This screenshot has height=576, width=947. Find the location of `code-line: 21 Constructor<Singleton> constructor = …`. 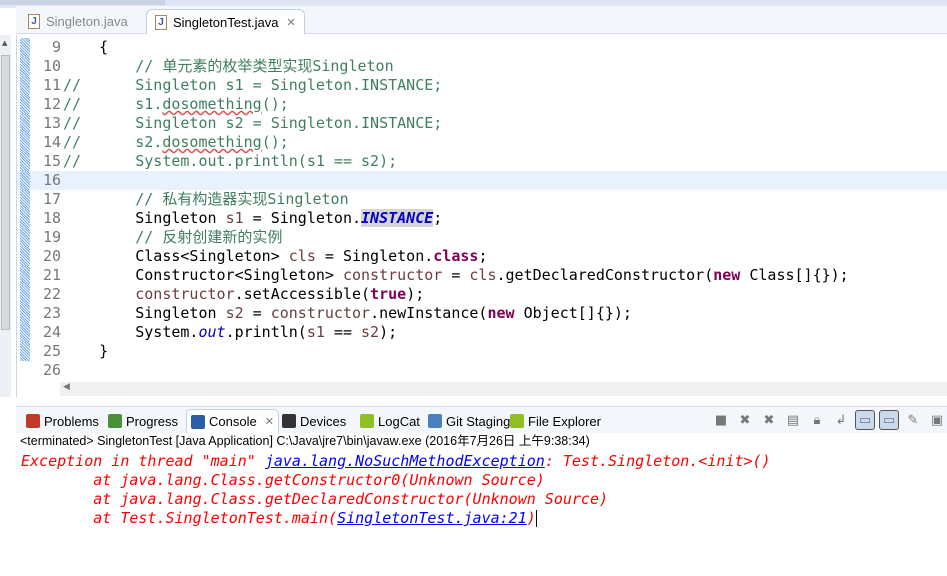

code-line: 21 Constructor<Singleton> constructor = … is located at coordinates (482, 275).